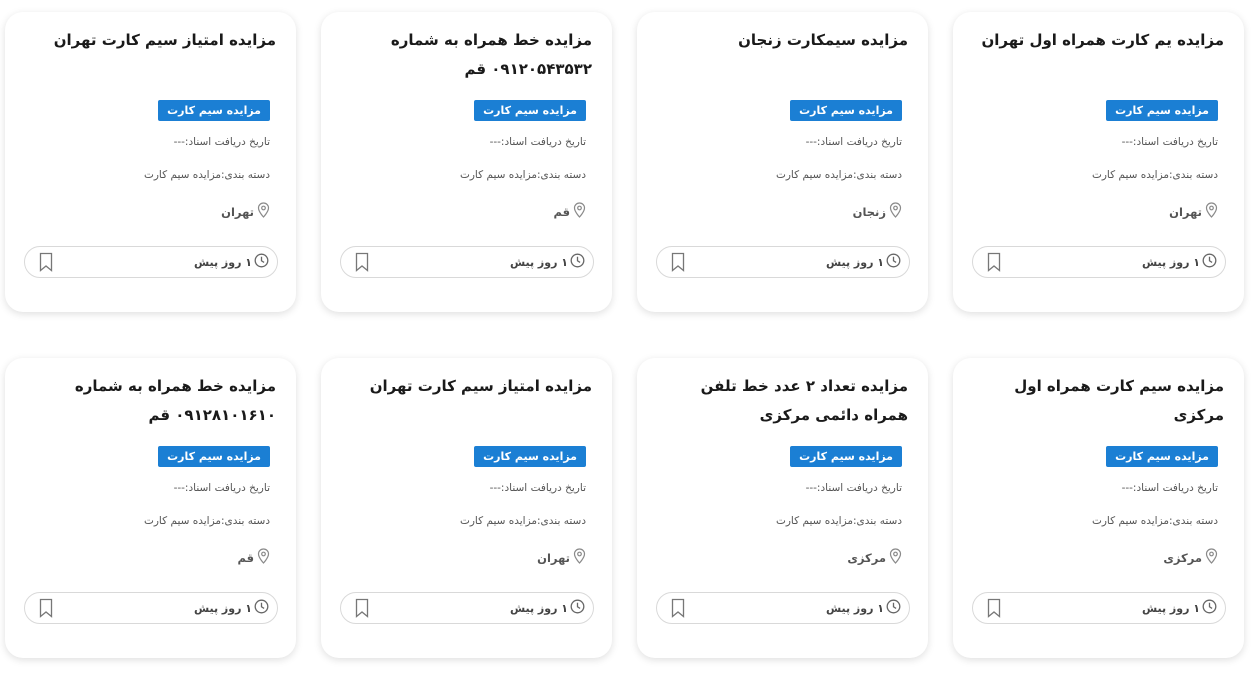 Image resolution: width=1253 pixels, height=673 pixels. I want to click on location: زنجان, so click(877, 211).